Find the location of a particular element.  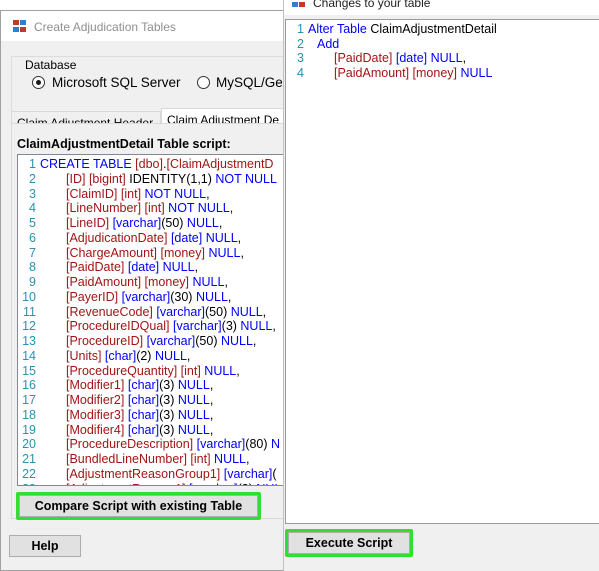

compare-script-button: Compare Script with existing Table is located at coordinates (138, 506).